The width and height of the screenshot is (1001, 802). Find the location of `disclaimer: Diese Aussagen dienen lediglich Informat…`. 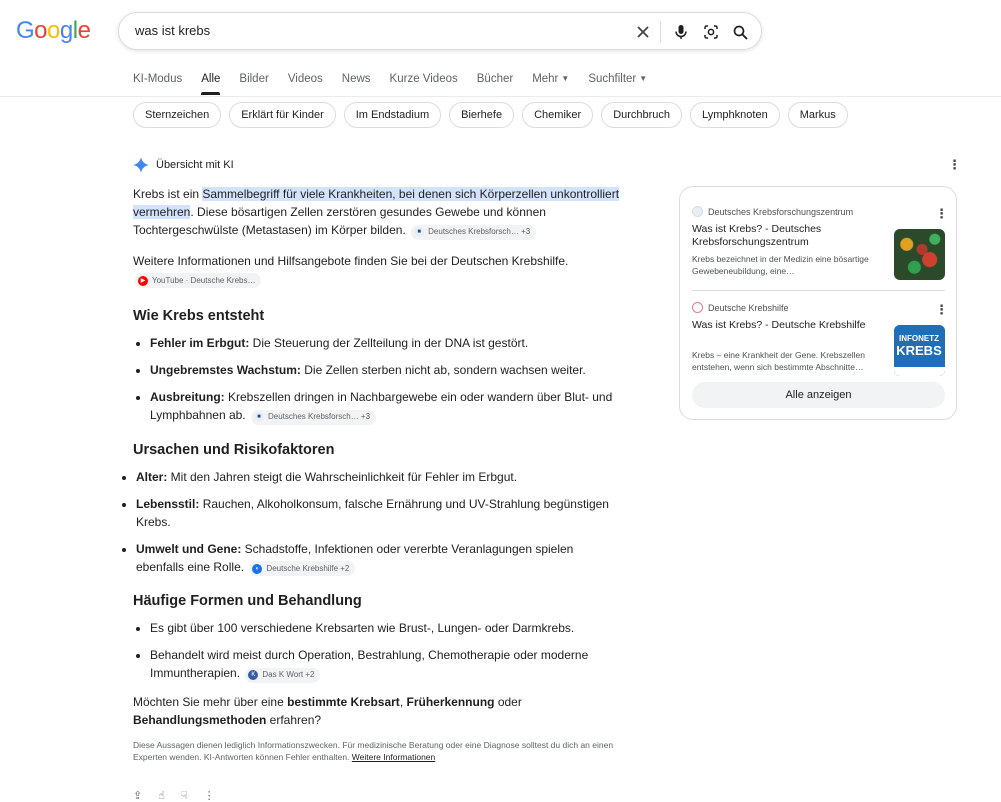

disclaimer: Diese Aussagen dienen lediglich Informat… is located at coordinates (378, 751).